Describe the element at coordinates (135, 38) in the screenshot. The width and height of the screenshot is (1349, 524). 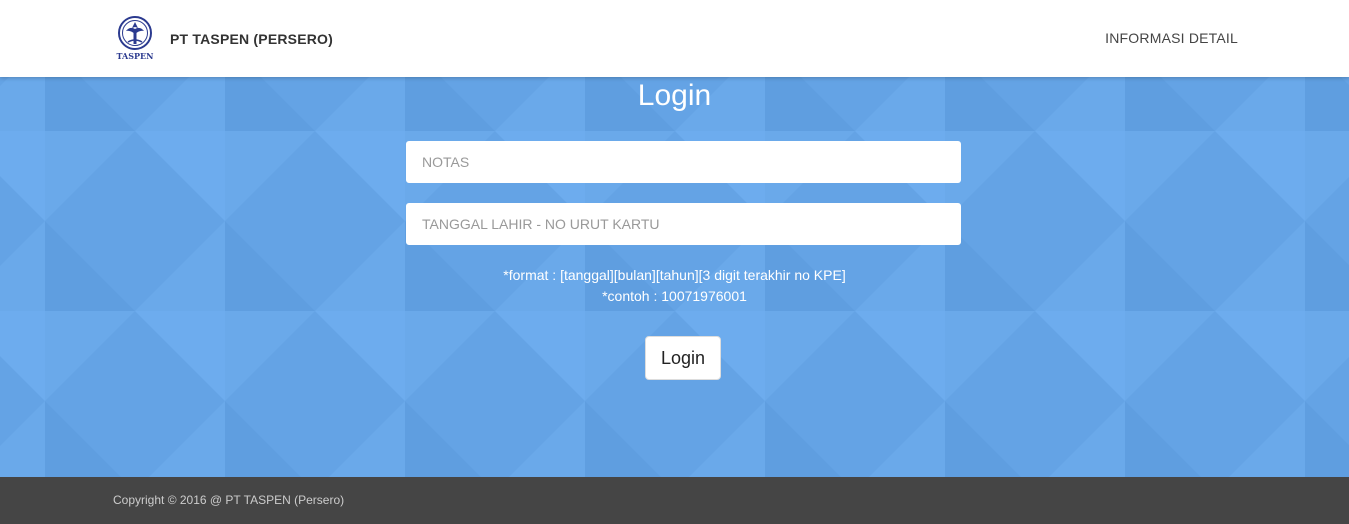
I see `taspen-logo-icon: TASPEN` at that location.